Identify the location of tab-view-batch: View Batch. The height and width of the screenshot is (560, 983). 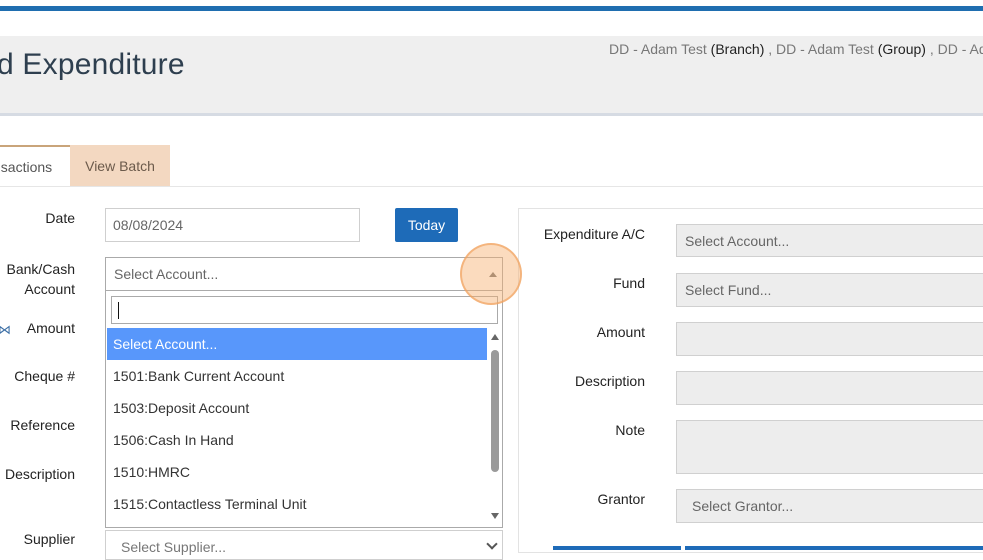
(120, 165).